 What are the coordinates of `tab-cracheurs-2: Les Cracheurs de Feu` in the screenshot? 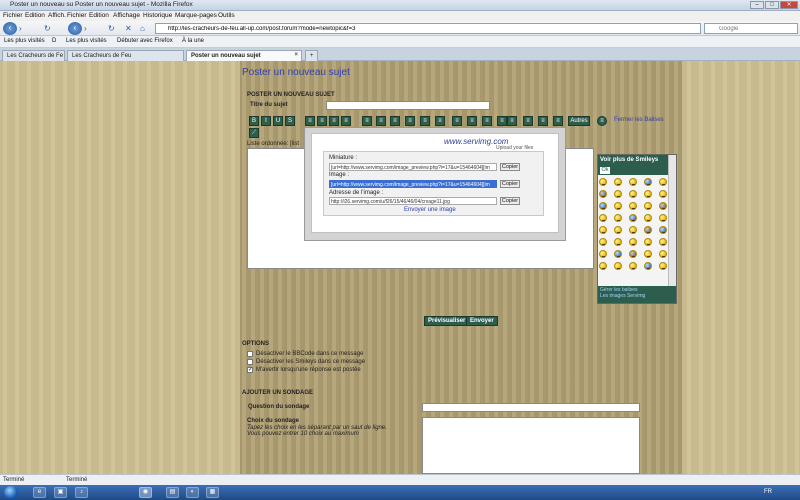 It's located at (125, 55).